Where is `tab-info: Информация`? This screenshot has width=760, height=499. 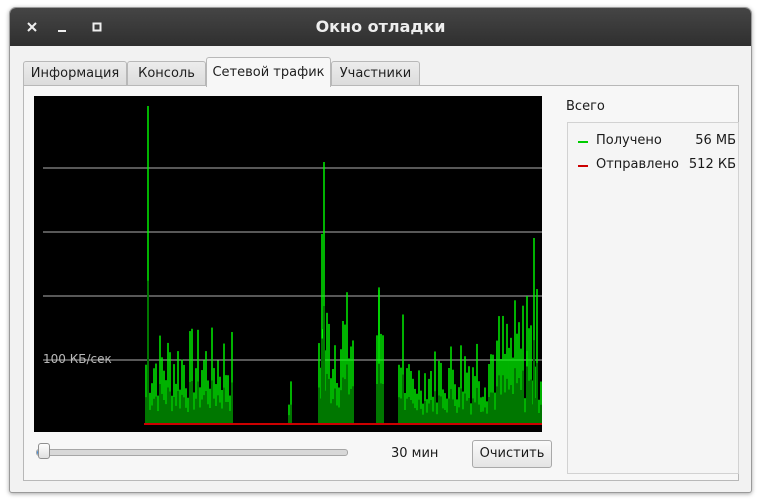 tab-info: Информация is located at coordinates (75, 73).